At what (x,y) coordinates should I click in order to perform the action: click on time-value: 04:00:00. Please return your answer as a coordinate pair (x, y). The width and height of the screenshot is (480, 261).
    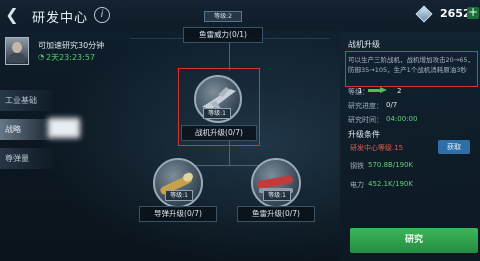
    Looking at the image, I should click on (402, 119).